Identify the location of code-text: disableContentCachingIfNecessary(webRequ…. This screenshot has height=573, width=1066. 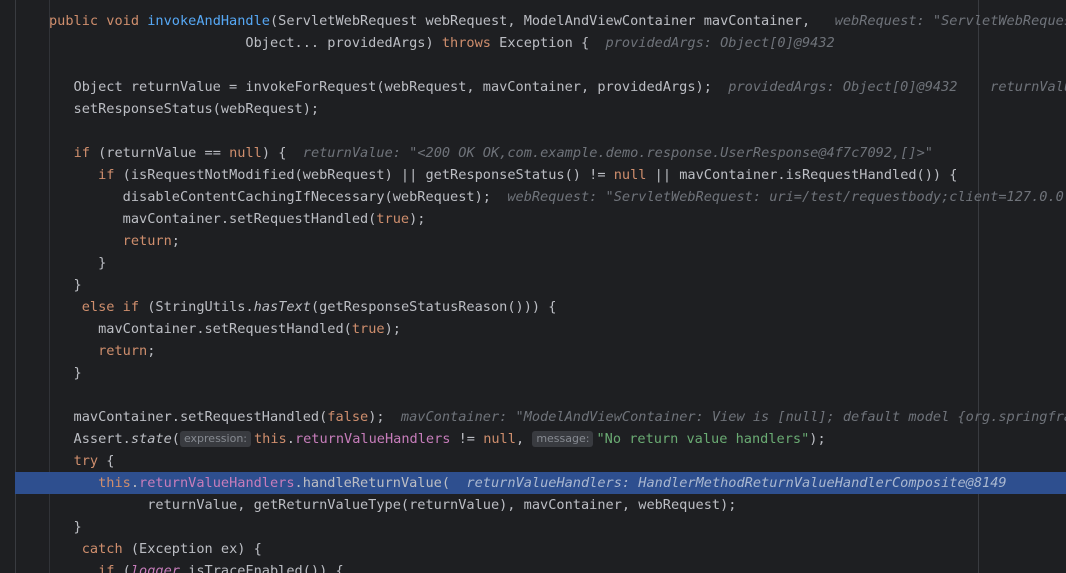
(556, 197).